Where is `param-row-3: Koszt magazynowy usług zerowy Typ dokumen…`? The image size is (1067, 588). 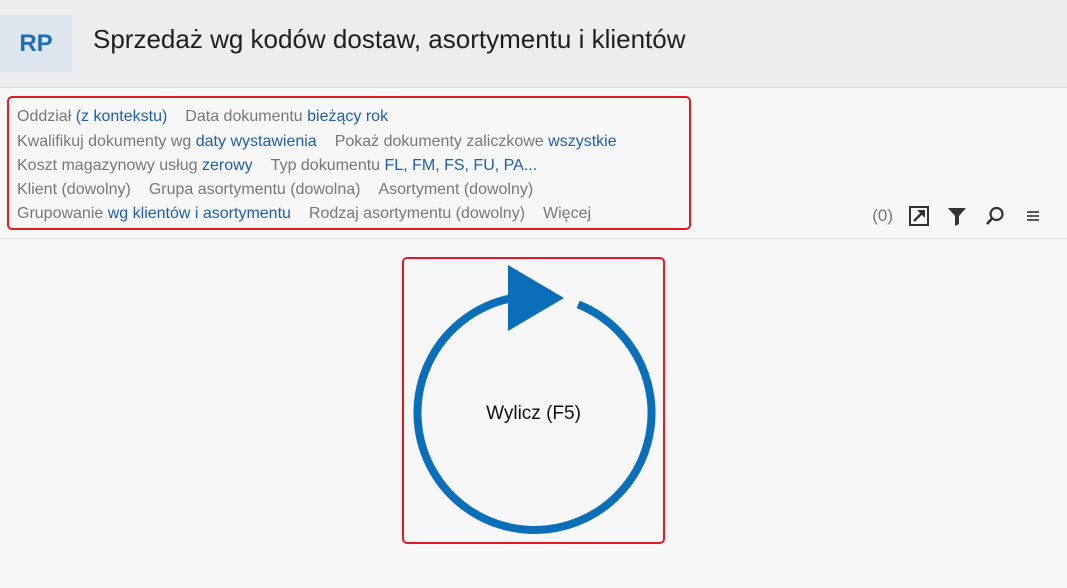 param-row-3: Koszt magazynowy usług zerowy Typ dokumen… is located at coordinates (277, 166).